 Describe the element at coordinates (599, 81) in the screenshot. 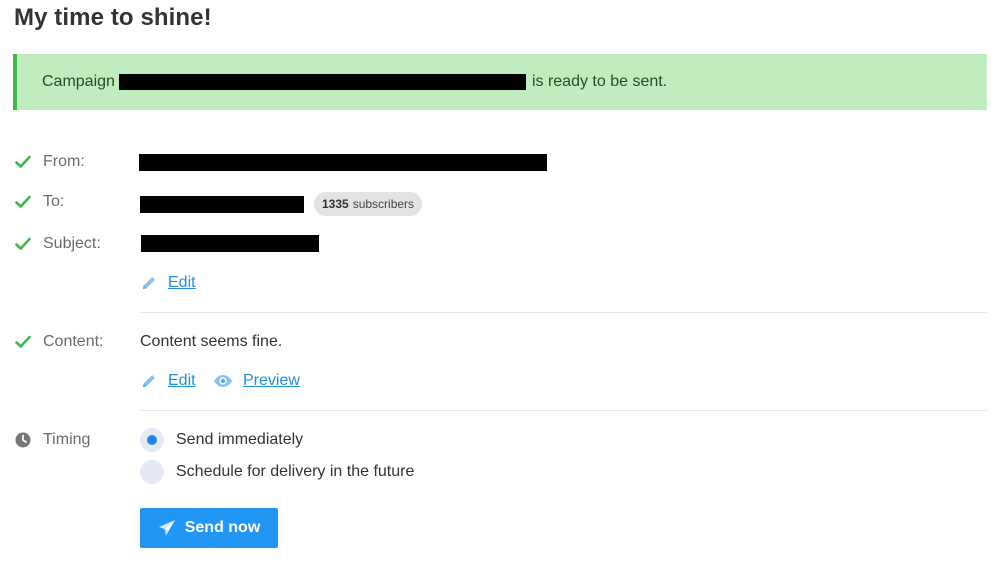

I see `banner-suffix: is ready to be sent.` at that location.